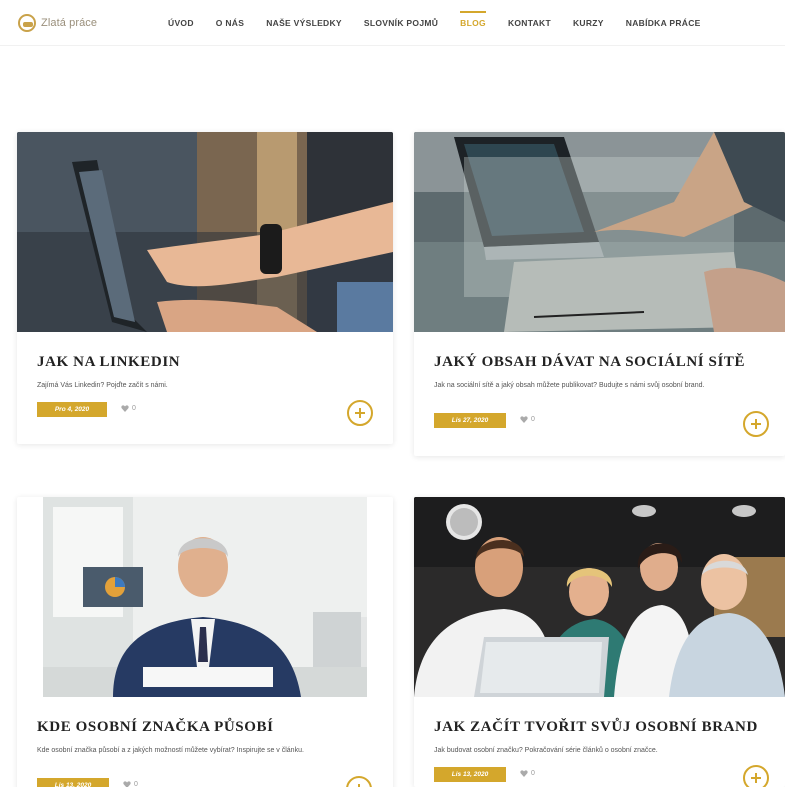 Image resolution: width=785 pixels, height=787 pixels. Describe the element at coordinates (589, 362) in the screenshot. I see `post-title: JAKÝ OBSAH DÁVAT NA SOCIÁLNÍ SÍTĚ` at that location.